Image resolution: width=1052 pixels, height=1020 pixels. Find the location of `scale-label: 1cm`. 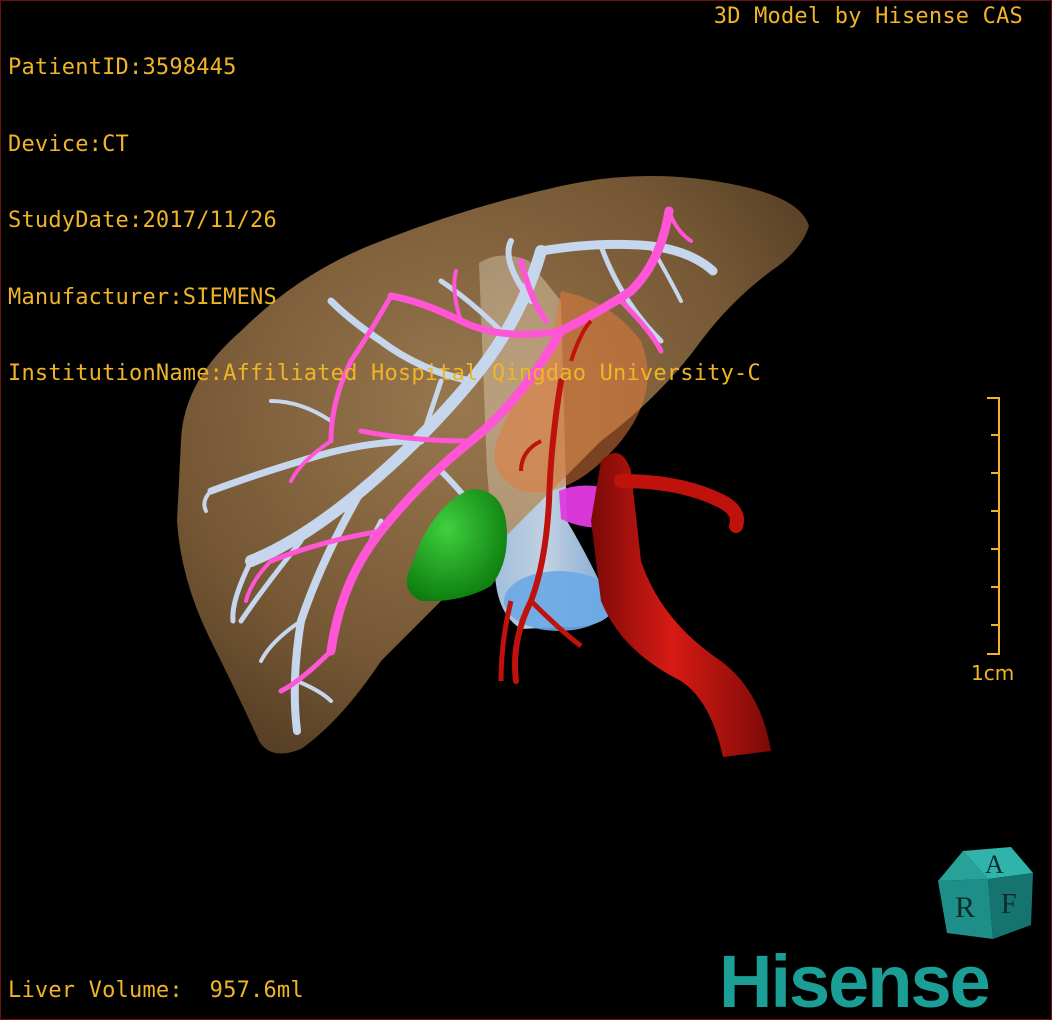

scale-label: 1cm is located at coordinates (993, 673).